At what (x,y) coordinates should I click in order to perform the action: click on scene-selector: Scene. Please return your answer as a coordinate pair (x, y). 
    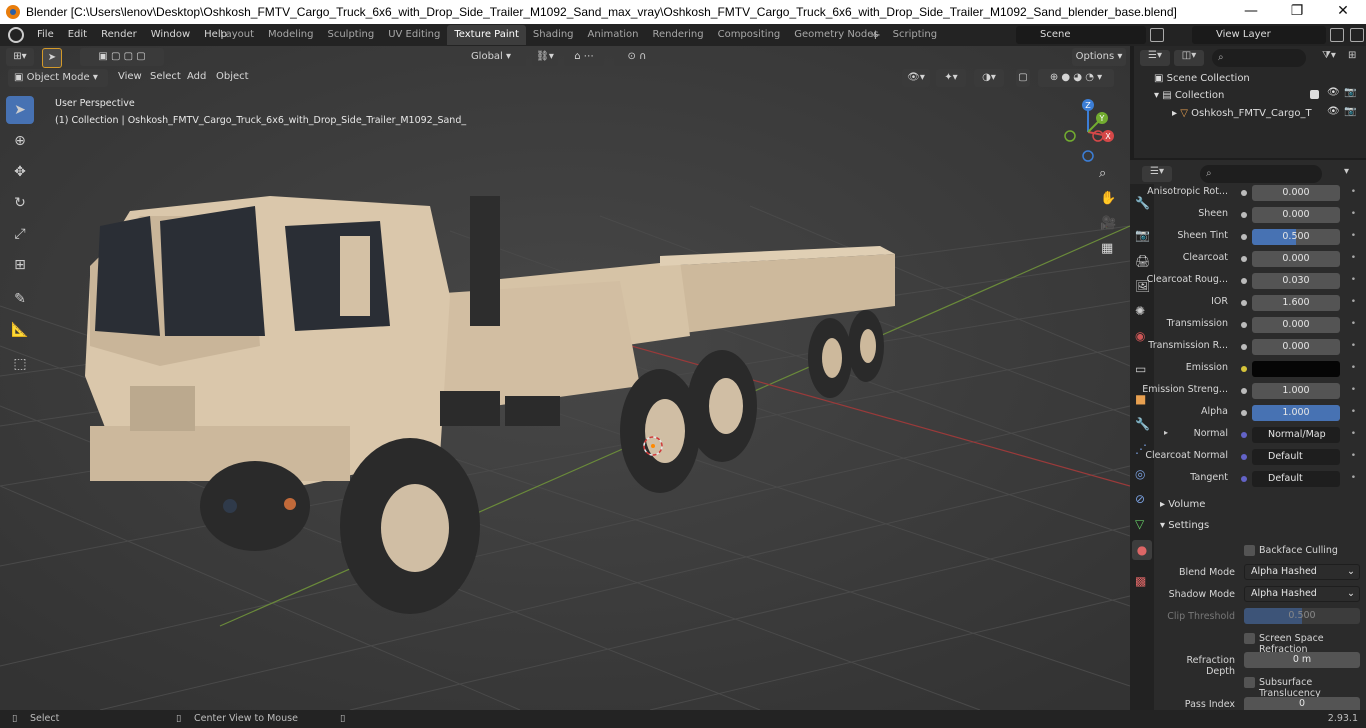
    Looking at the image, I should click on (1081, 35).